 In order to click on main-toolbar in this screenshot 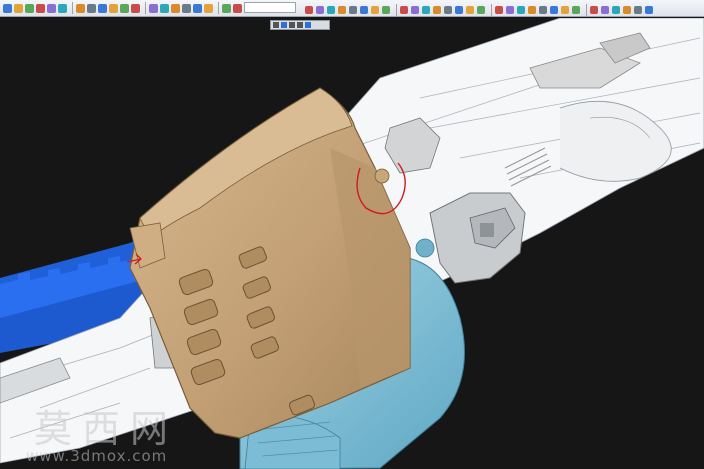, I will do `click(352, 8)`.